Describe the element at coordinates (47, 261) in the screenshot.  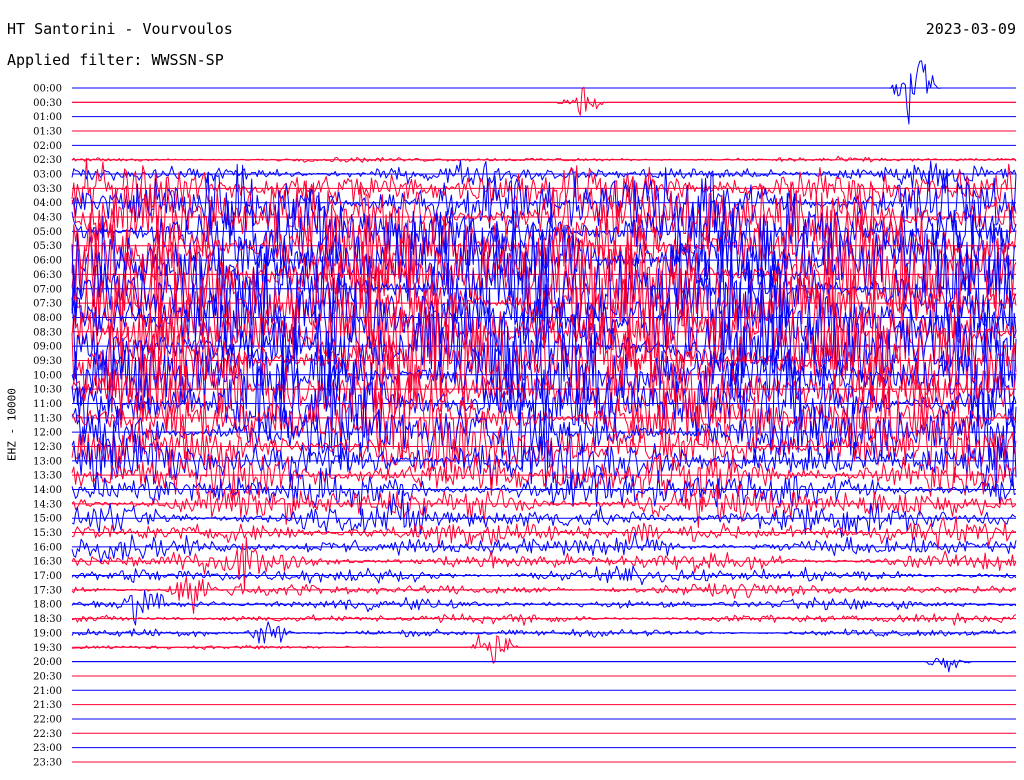
I see `tick-label: 06:00` at that location.